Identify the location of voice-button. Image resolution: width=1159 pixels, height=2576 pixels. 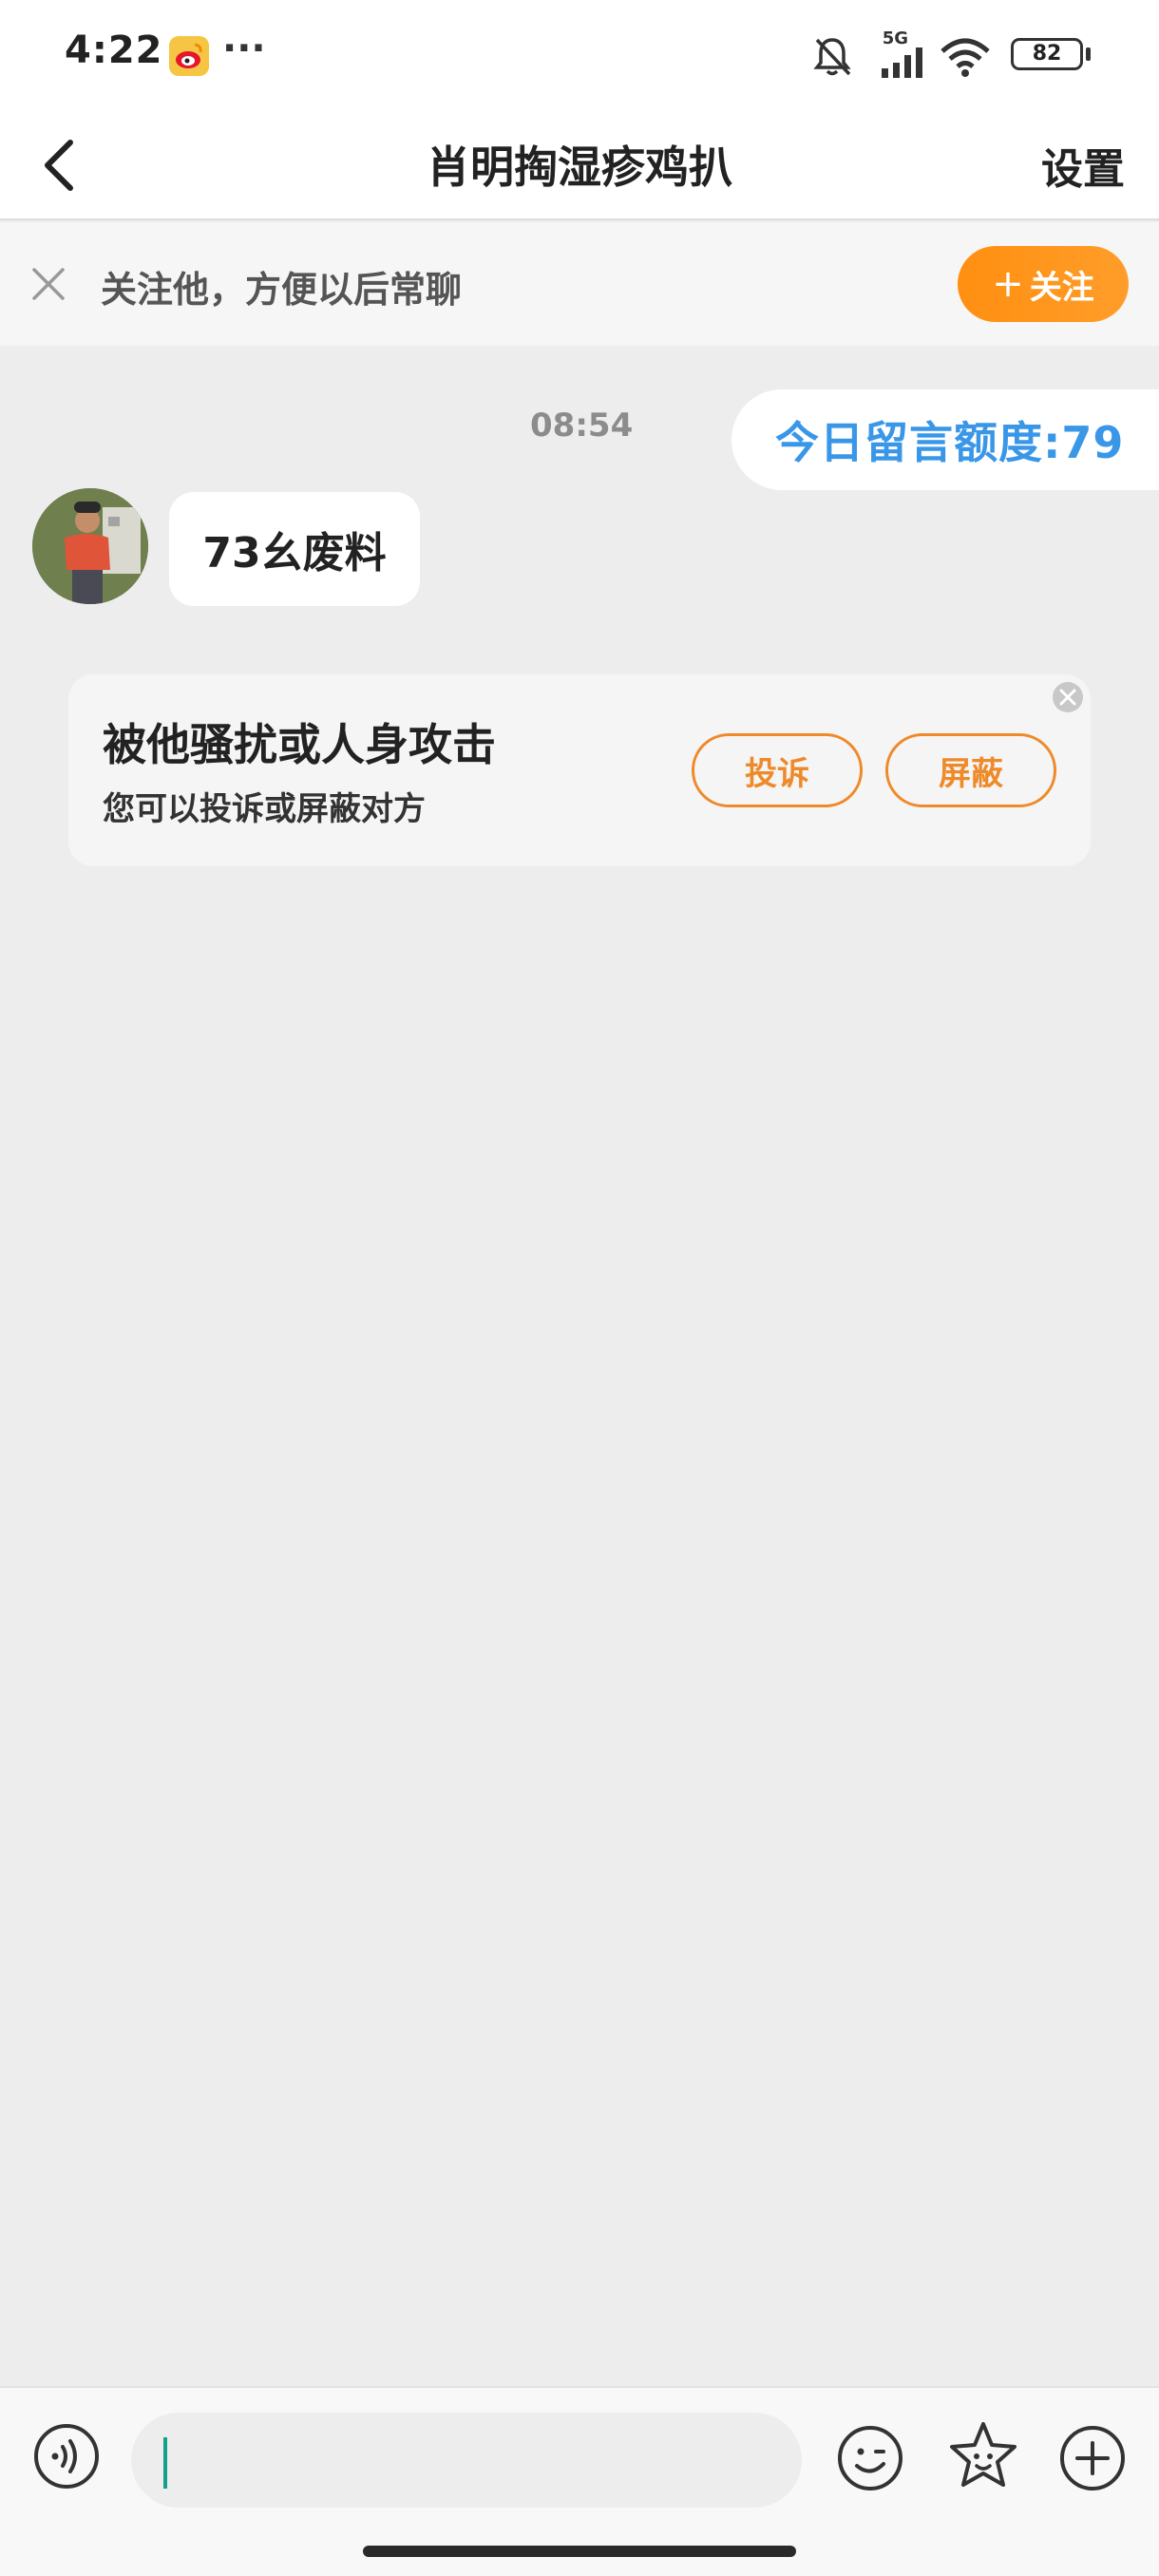
(66, 2456).